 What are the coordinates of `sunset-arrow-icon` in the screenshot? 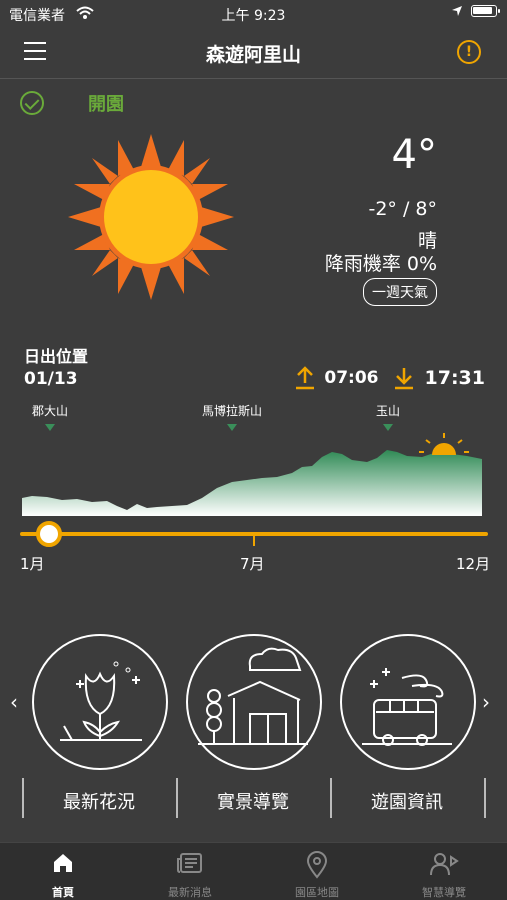 It's located at (403, 379).